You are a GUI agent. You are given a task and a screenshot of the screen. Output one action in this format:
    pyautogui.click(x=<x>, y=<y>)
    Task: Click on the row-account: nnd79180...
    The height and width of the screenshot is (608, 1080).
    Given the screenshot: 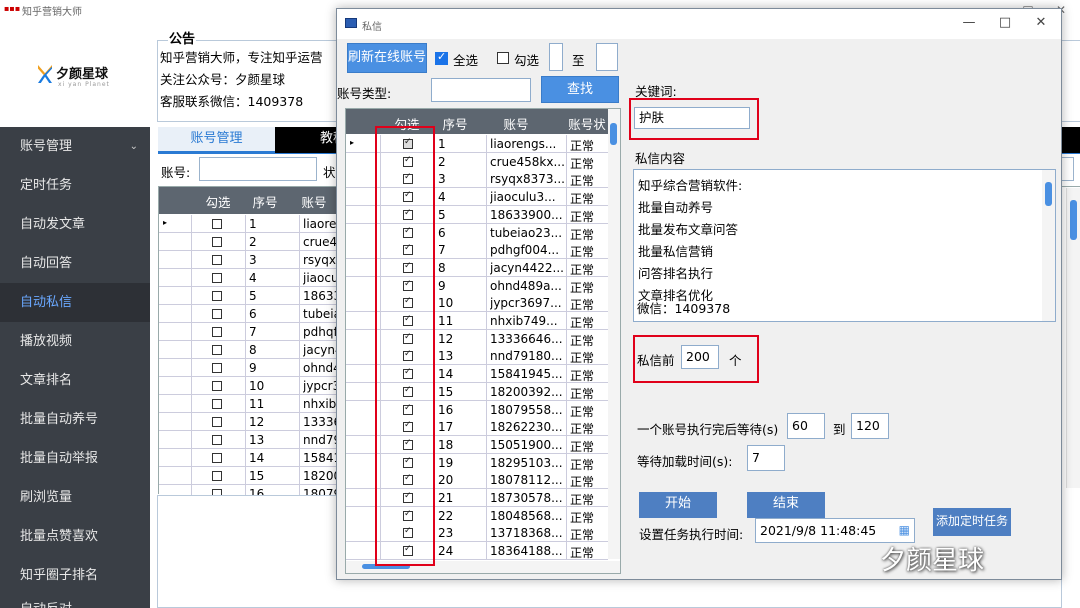 What is the action you would take?
    pyautogui.click(x=526, y=356)
    